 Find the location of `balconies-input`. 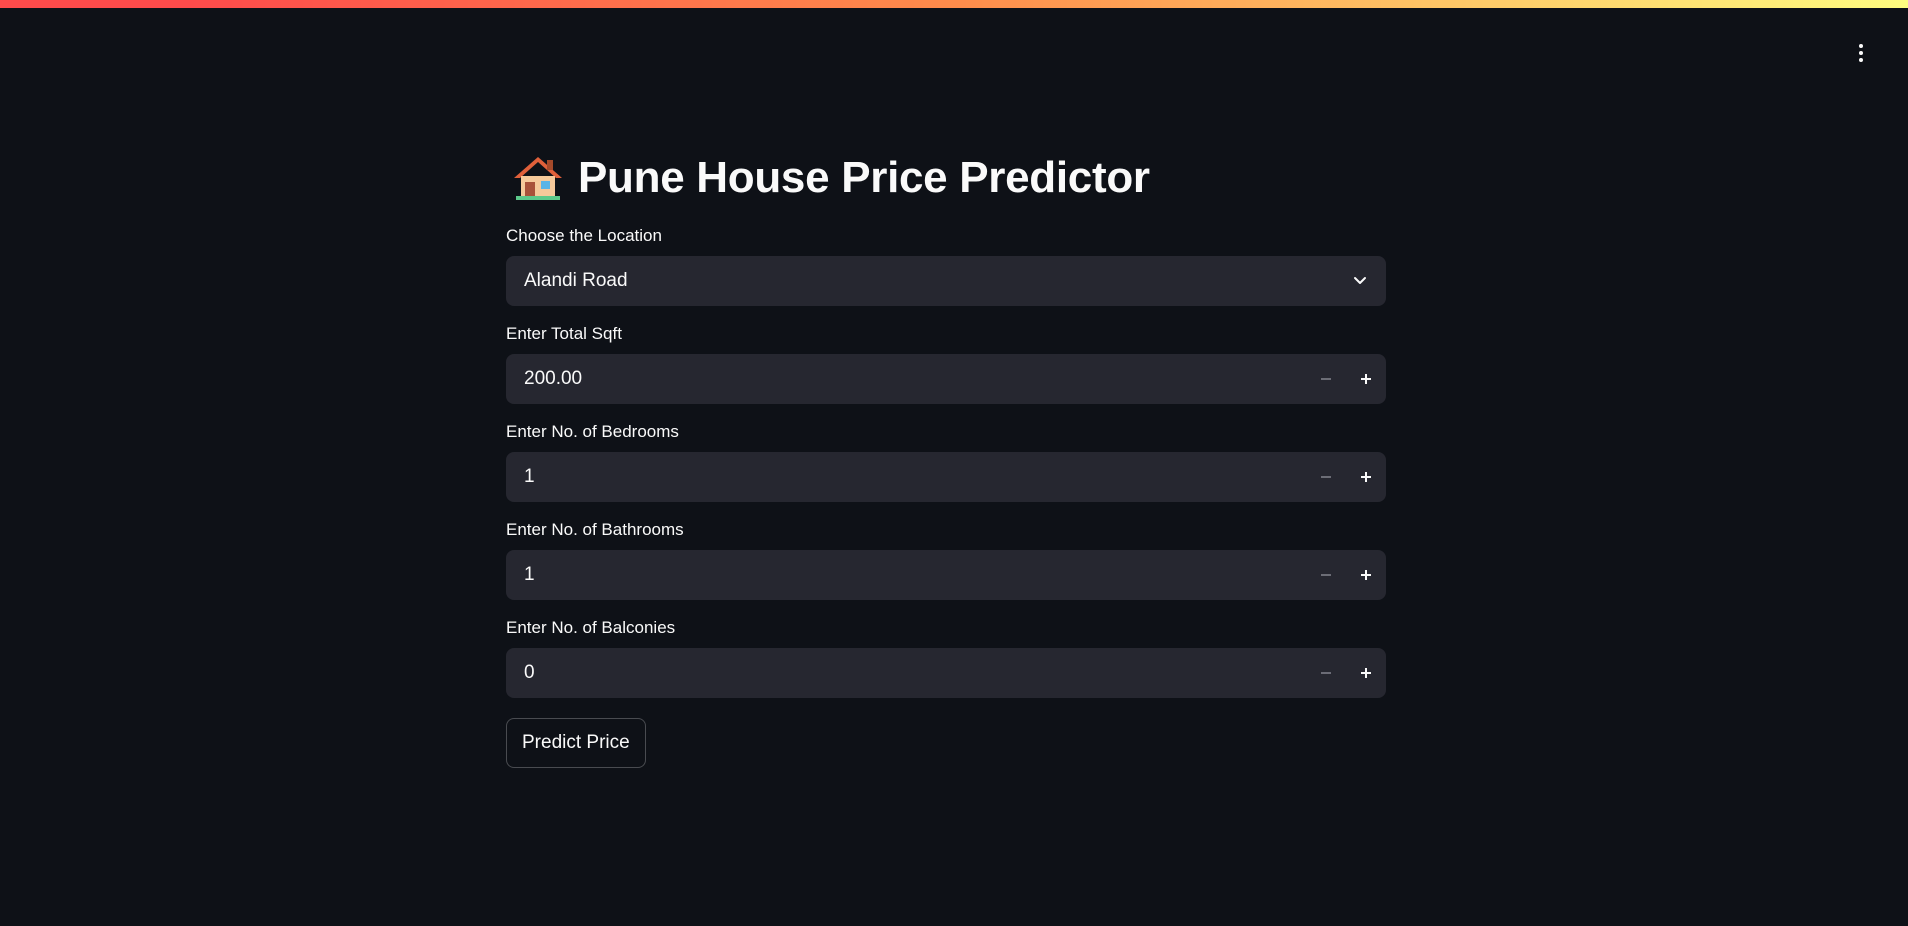

balconies-input is located at coordinates (914, 673).